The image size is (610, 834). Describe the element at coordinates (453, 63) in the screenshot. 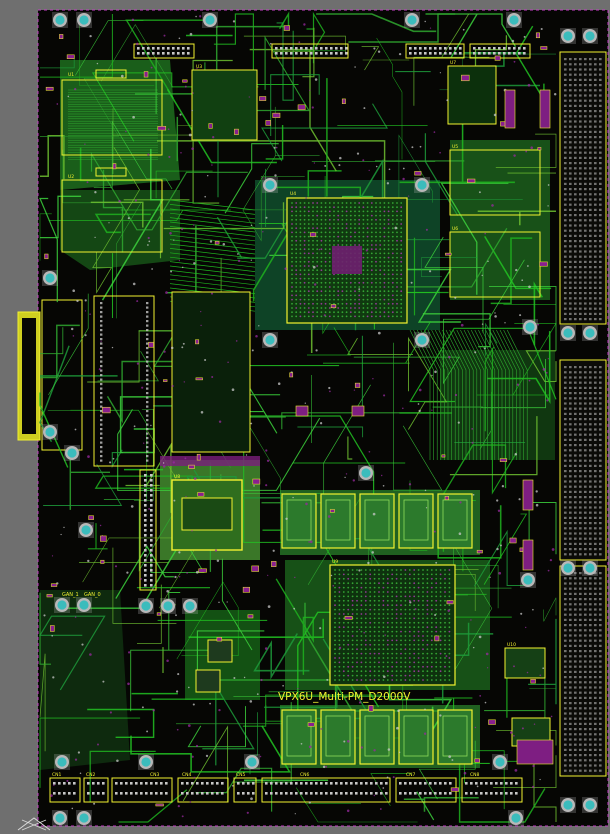

I see `u7-label: U7` at that location.